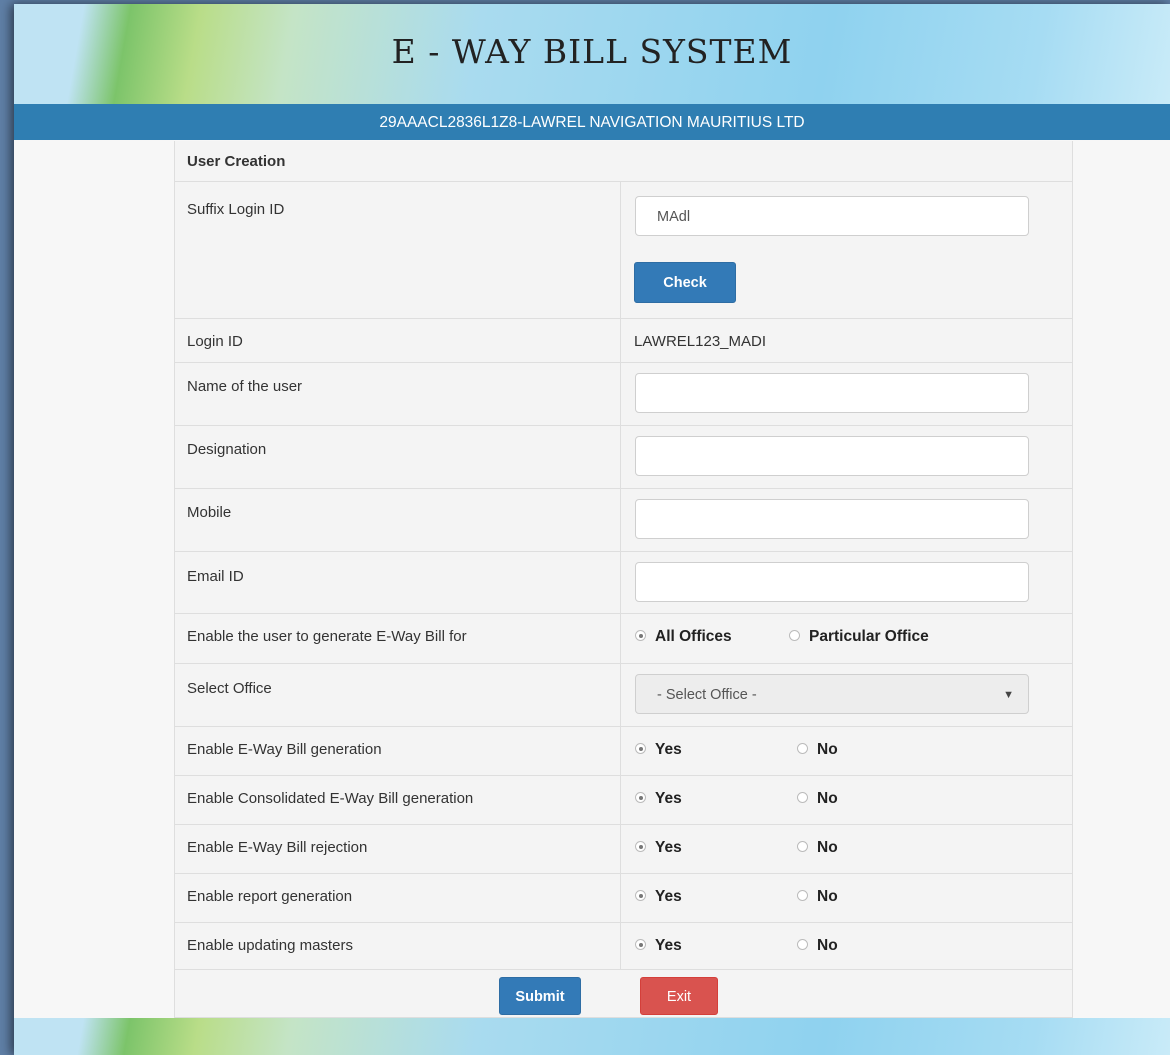  What do you see at coordinates (623, 898) in the screenshot?
I see `permission-row-report: Enable report generation Yes No` at bounding box center [623, 898].